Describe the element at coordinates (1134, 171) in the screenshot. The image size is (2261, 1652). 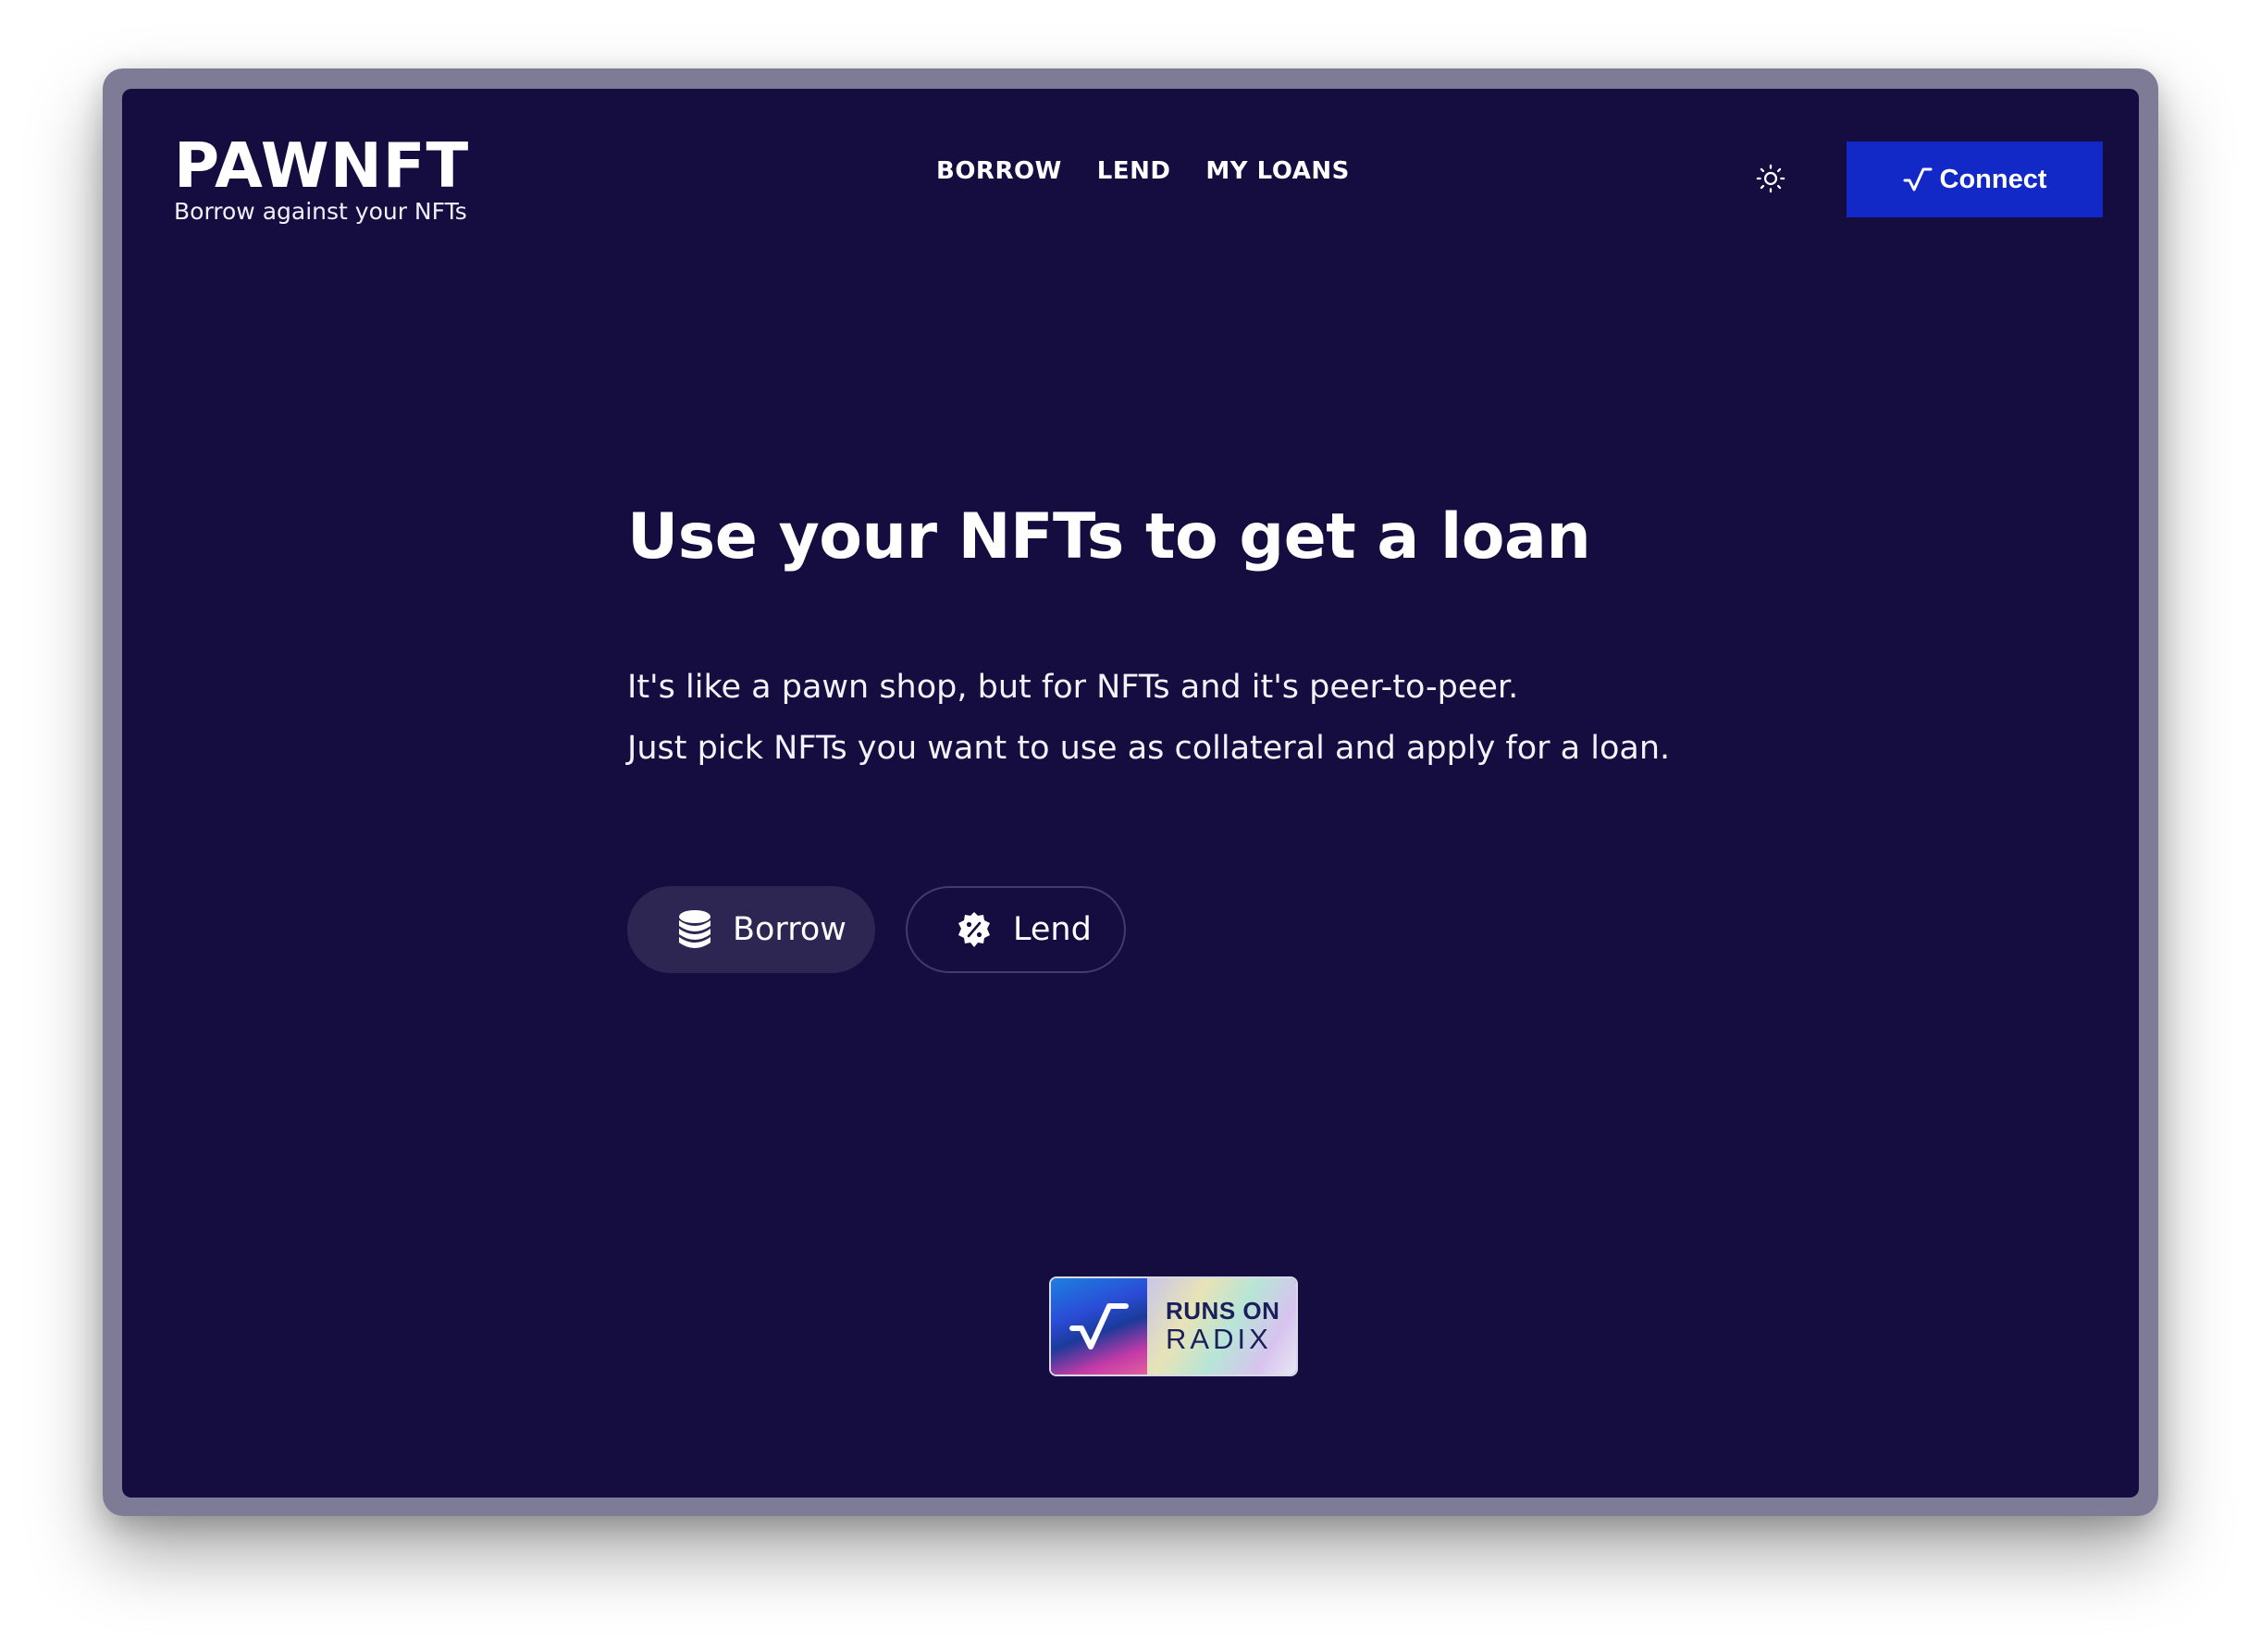
I see `nav-item-lend: LEND` at that location.